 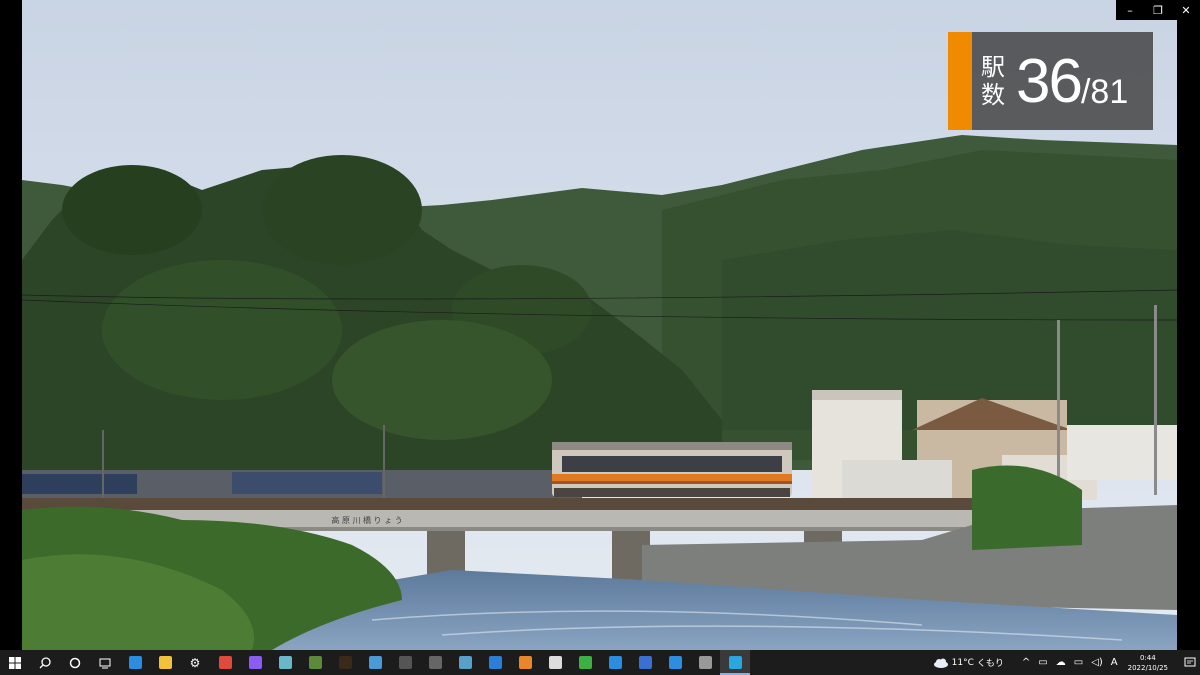 What do you see at coordinates (1078, 662) in the screenshot?
I see `network-icon: ▭` at bounding box center [1078, 662].